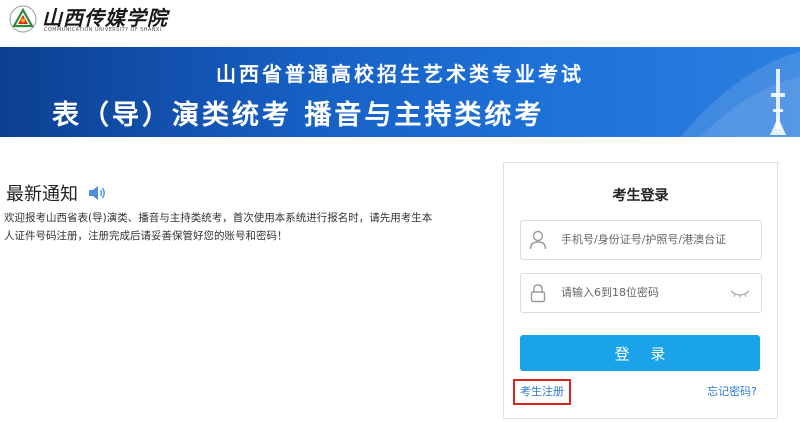 The height and width of the screenshot is (423, 800). What do you see at coordinates (640, 353) in the screenshot?
I see `login-button: 登 录` at bounding box center [640, 353].